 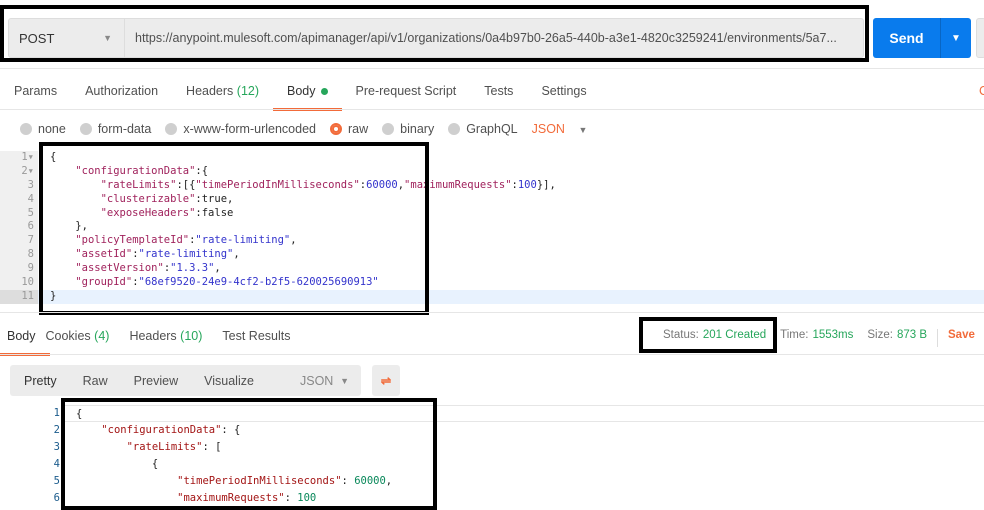 I want to click on code-token: "exposeHeaders", so click(x=148, y=212).